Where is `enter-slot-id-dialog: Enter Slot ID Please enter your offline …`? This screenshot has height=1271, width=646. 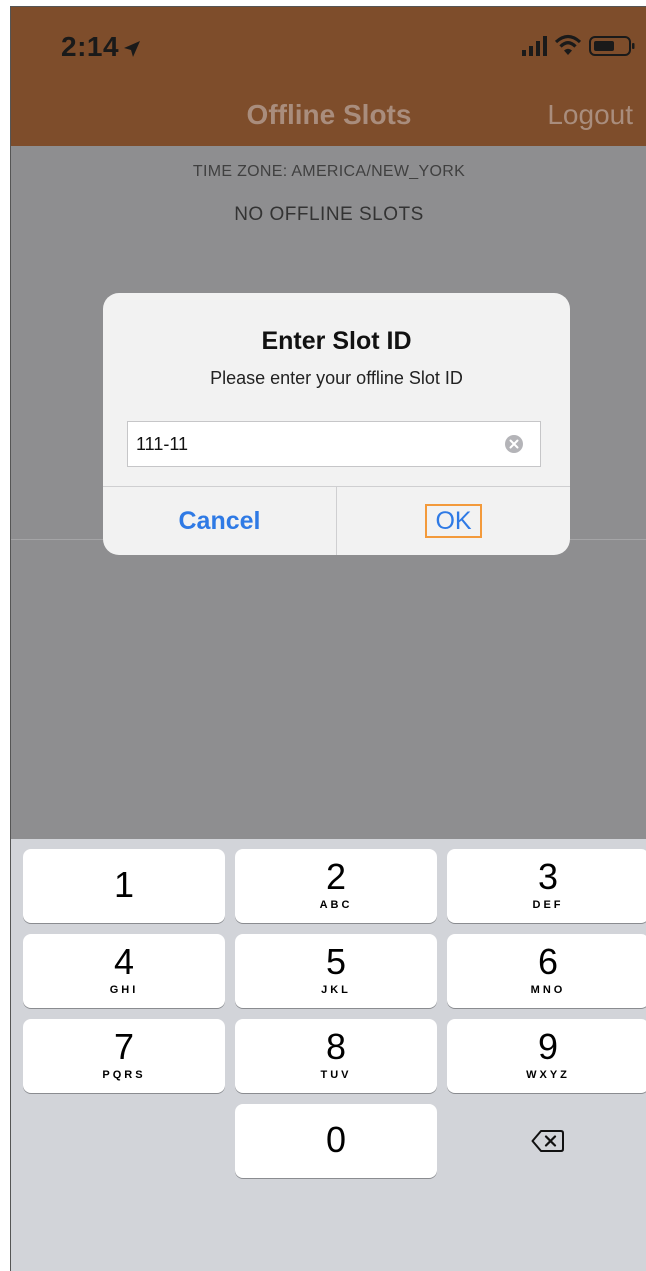 enter-slot-id-dialog: Enter Slot ID Please enter your offline … is located at coordinates (336, 424).